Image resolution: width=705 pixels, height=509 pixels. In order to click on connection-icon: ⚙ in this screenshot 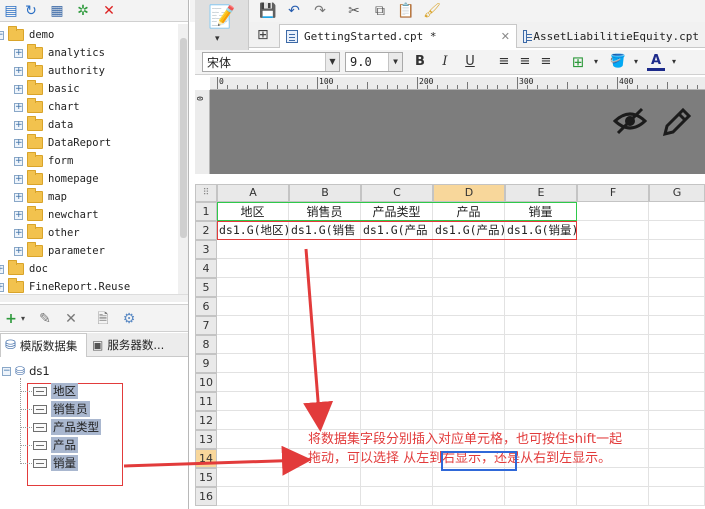, I will do `click(129, 319)`.